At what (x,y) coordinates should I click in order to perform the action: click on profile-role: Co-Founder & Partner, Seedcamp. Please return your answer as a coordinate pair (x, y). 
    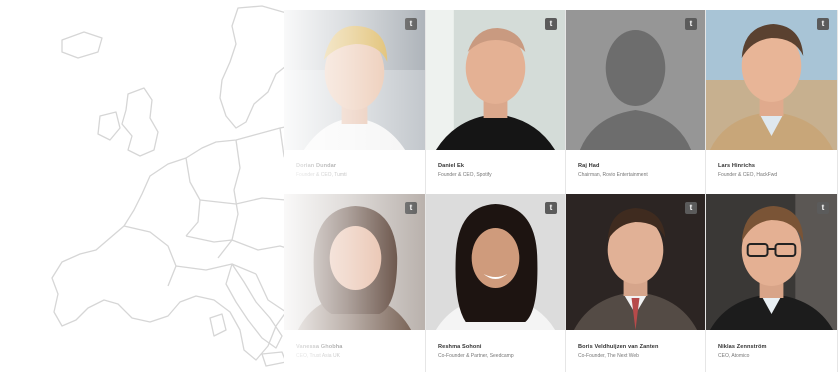
    Looking at the image, I should click on (476, 356).